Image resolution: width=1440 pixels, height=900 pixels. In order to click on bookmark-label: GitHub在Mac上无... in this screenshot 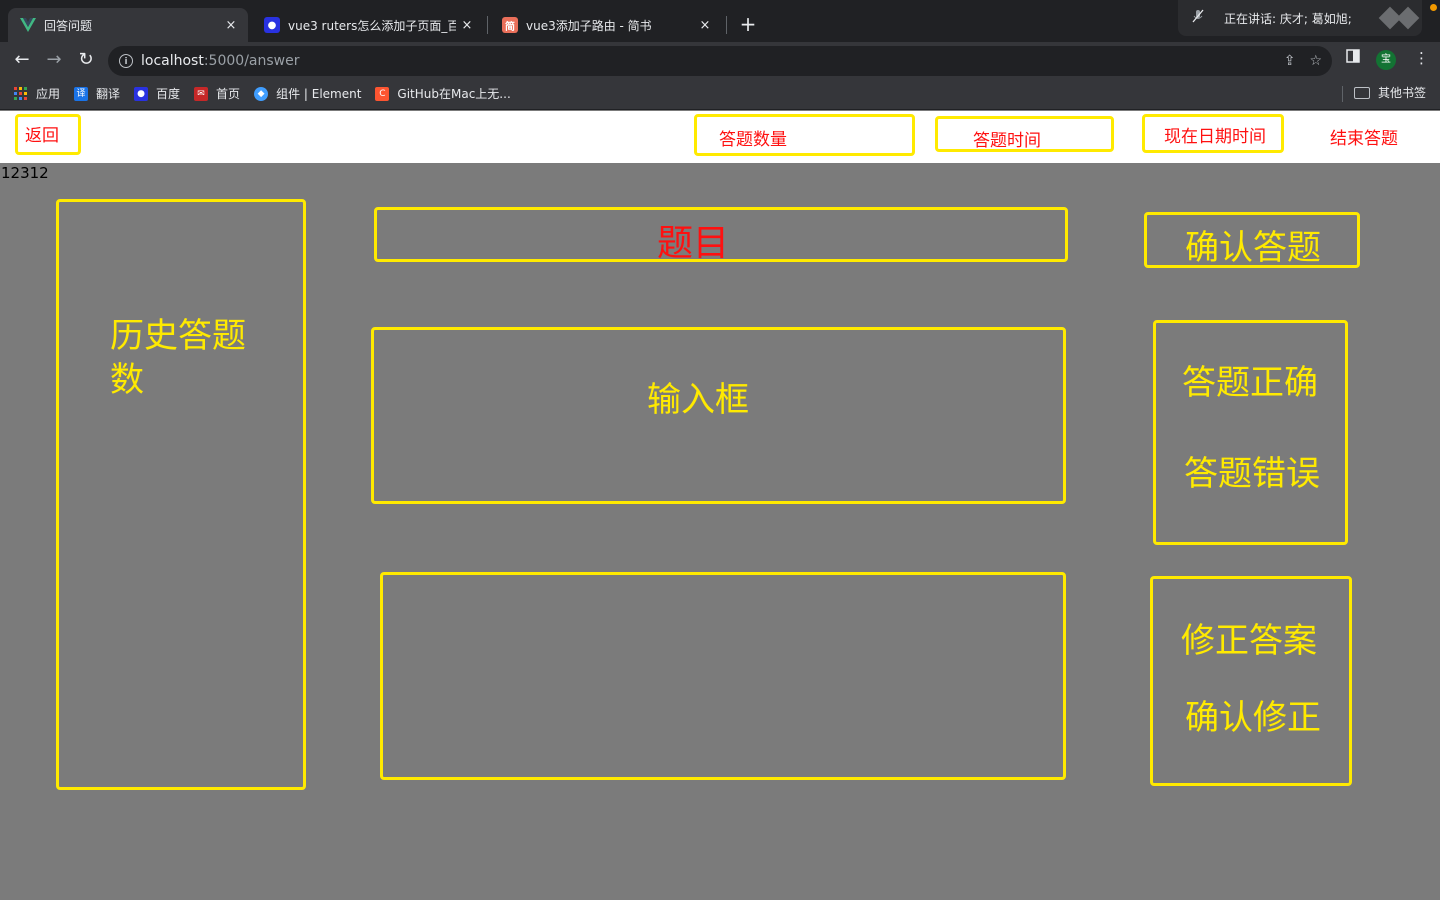, I will do `click(454, 94)`.